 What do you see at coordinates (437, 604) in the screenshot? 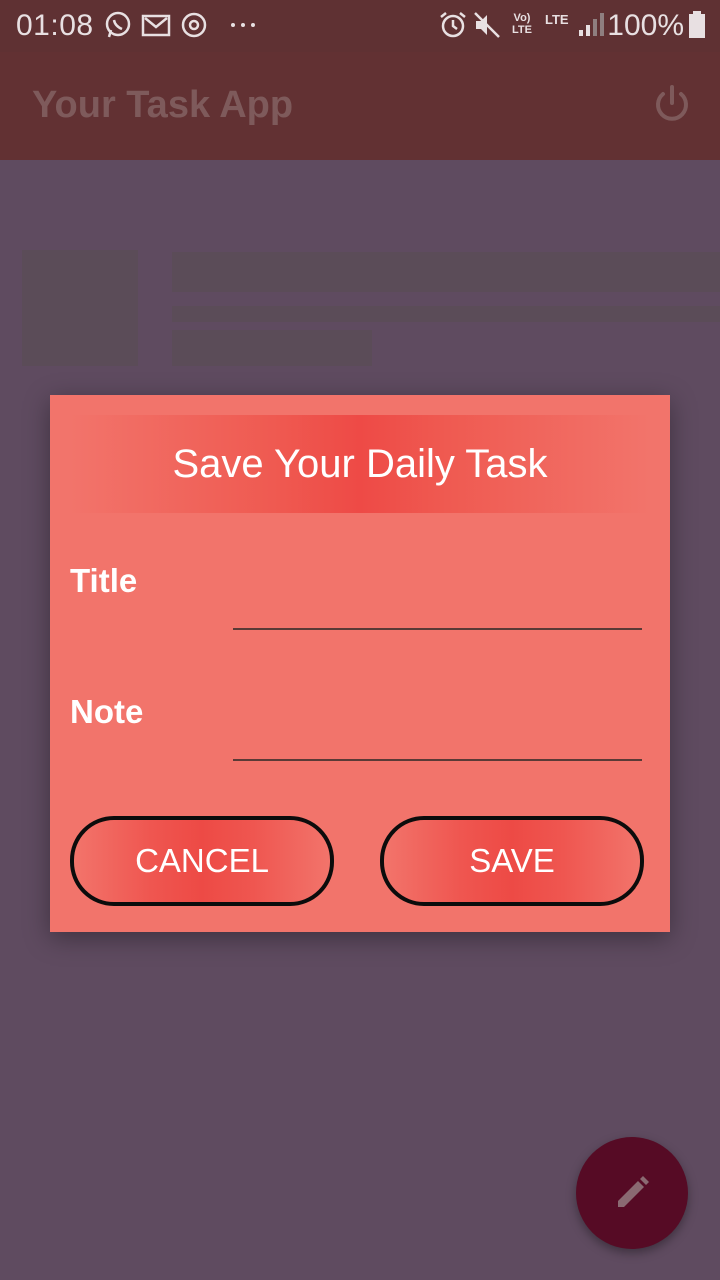
I see `title-input` at bounding box center [437, 604].